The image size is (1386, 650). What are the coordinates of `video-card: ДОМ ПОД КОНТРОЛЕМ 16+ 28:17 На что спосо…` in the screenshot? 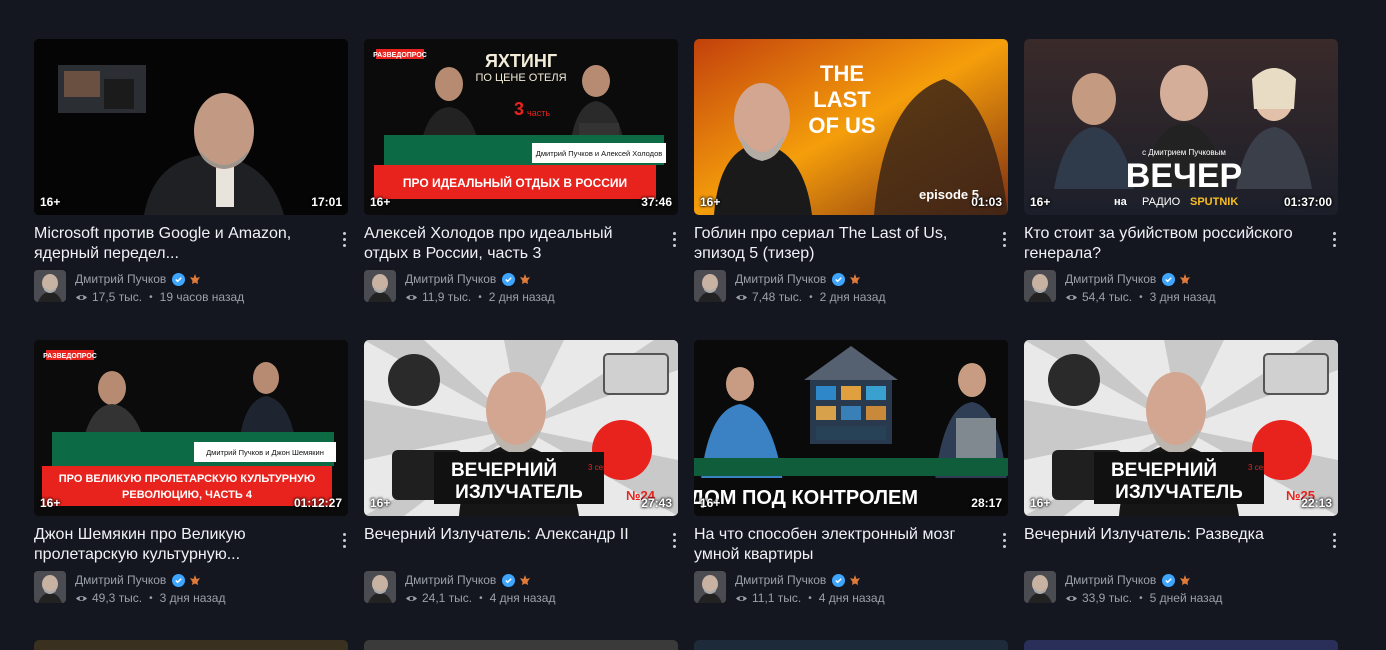 It's located at (851, 490).